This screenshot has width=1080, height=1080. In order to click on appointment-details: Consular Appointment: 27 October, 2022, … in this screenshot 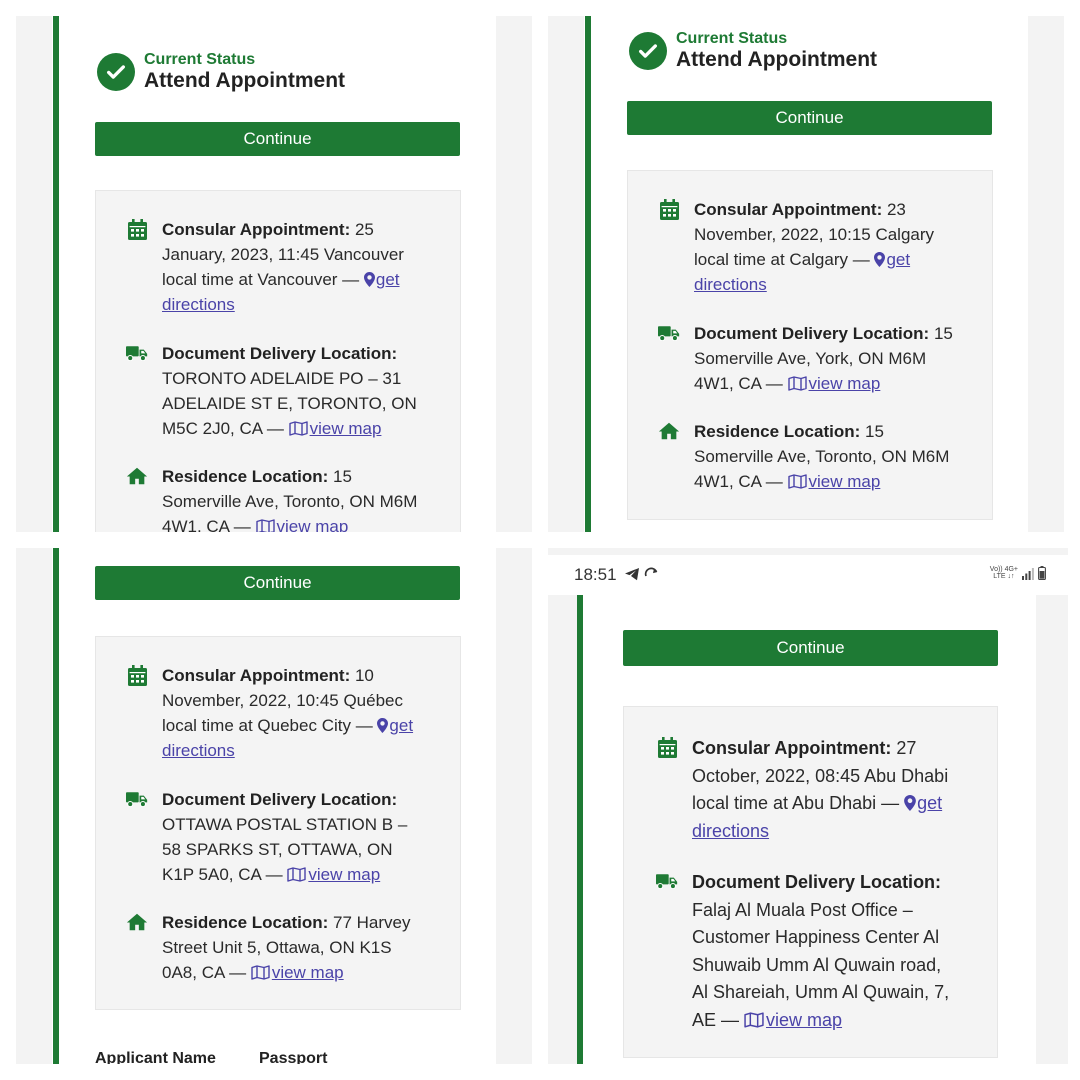, I will do `click(810, 882)`.